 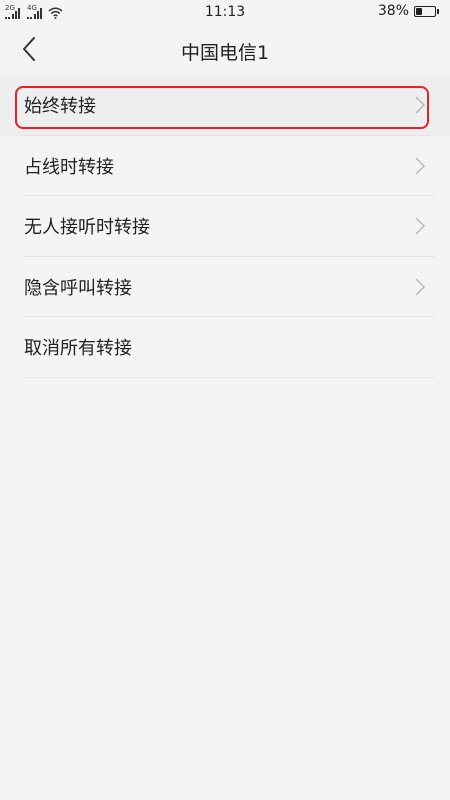 What do you see at coordinates (78, 288) in the screenshot?
I see `menu-item-label: 隐含呼叫转接` at bounding box center [78, 288].